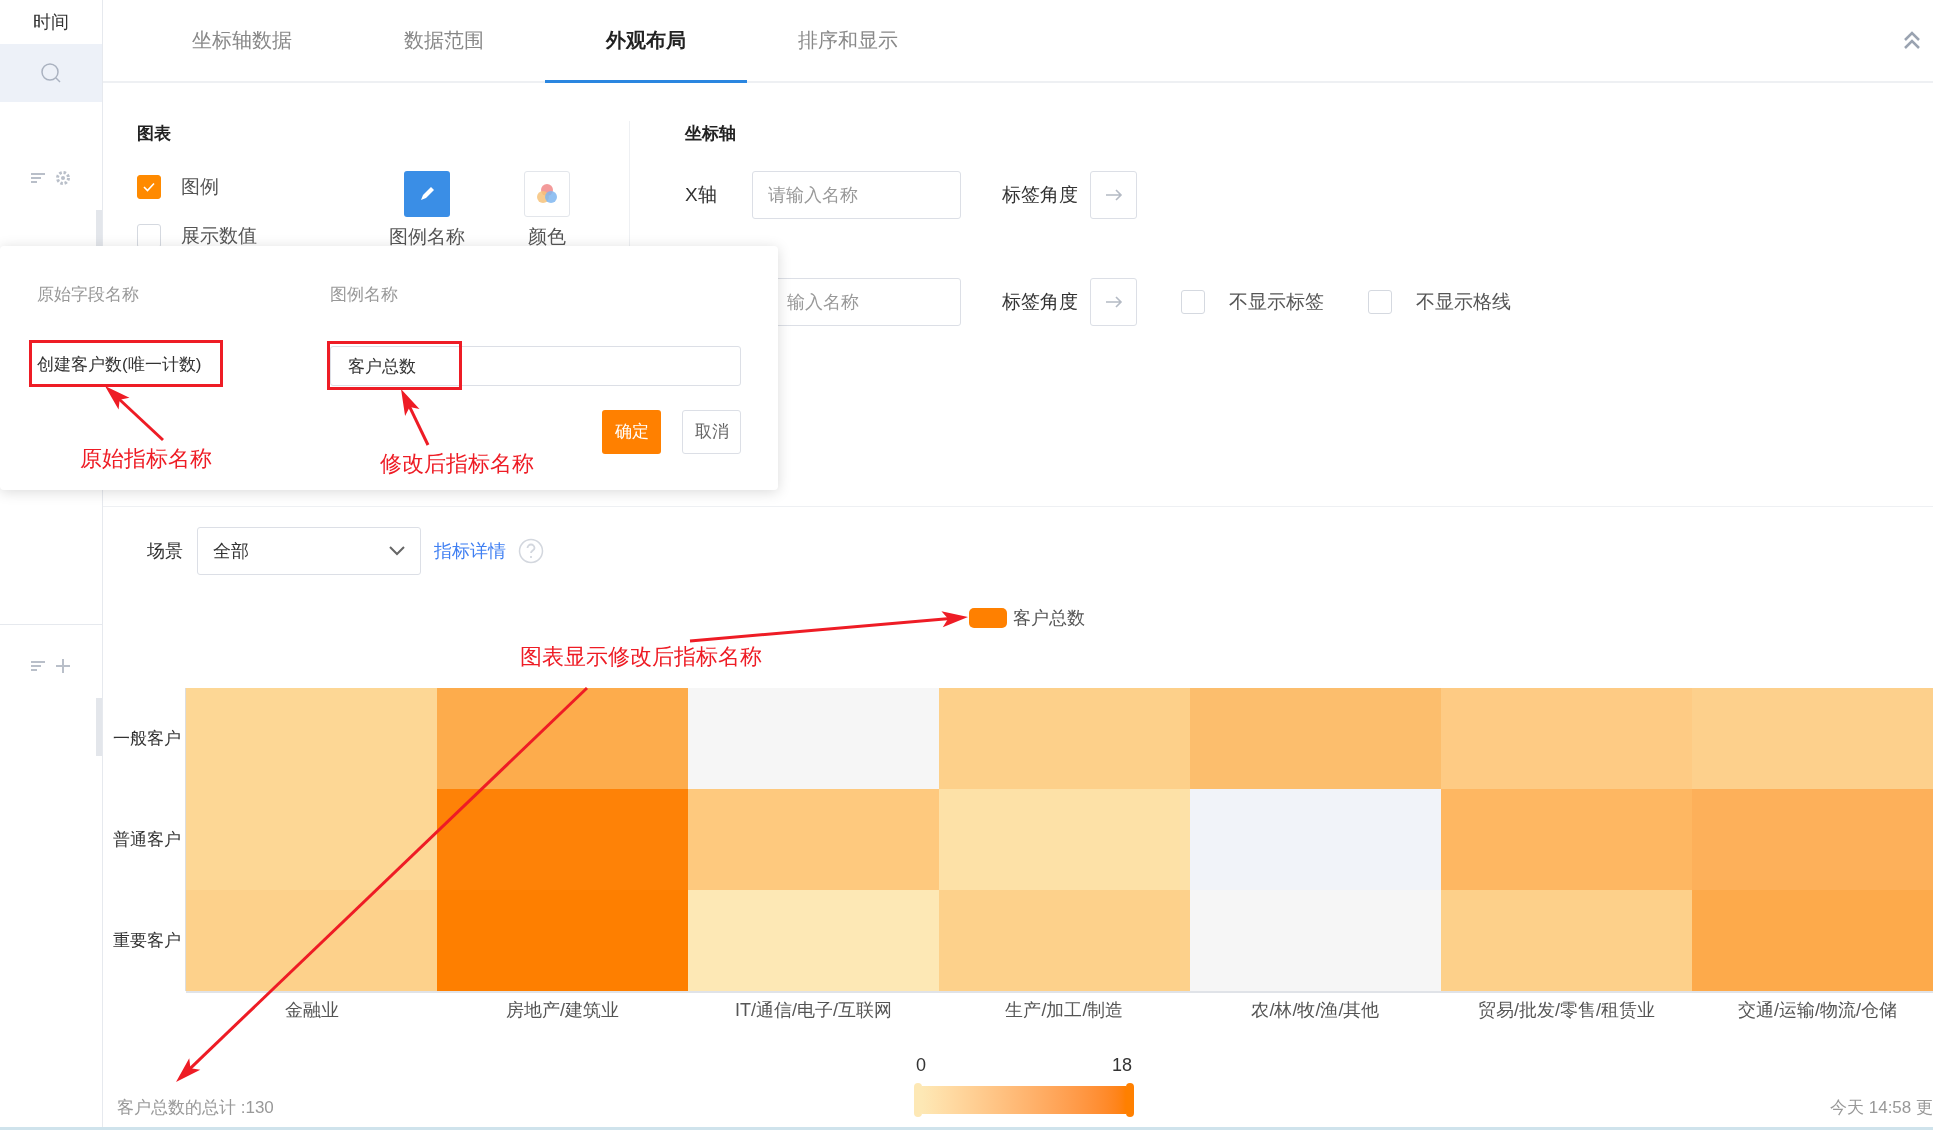 The width and height of the screenshot is (1933, 1130). Describe the element at coordinates (470, 551) in the screenshot. I see `detail-link: 指标详情` at that location.